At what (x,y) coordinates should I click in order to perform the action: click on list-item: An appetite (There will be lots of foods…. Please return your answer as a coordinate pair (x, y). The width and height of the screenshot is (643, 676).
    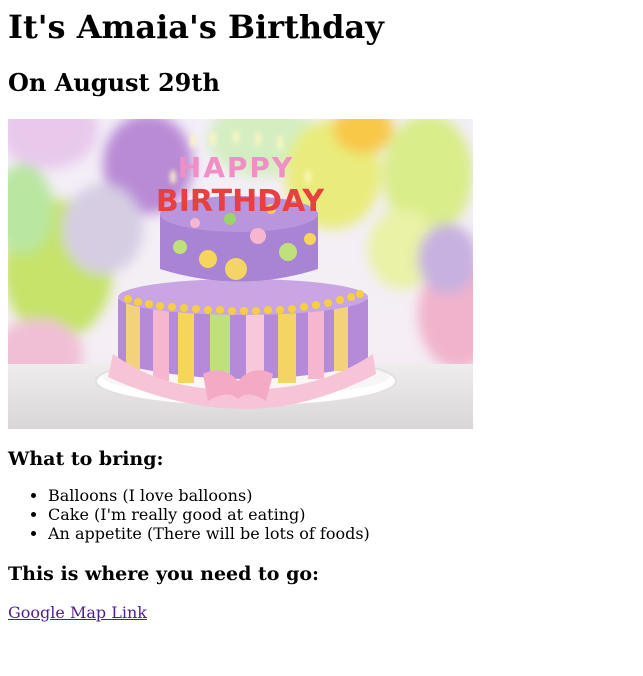
    Looking at the image, I should click on (341, 533).